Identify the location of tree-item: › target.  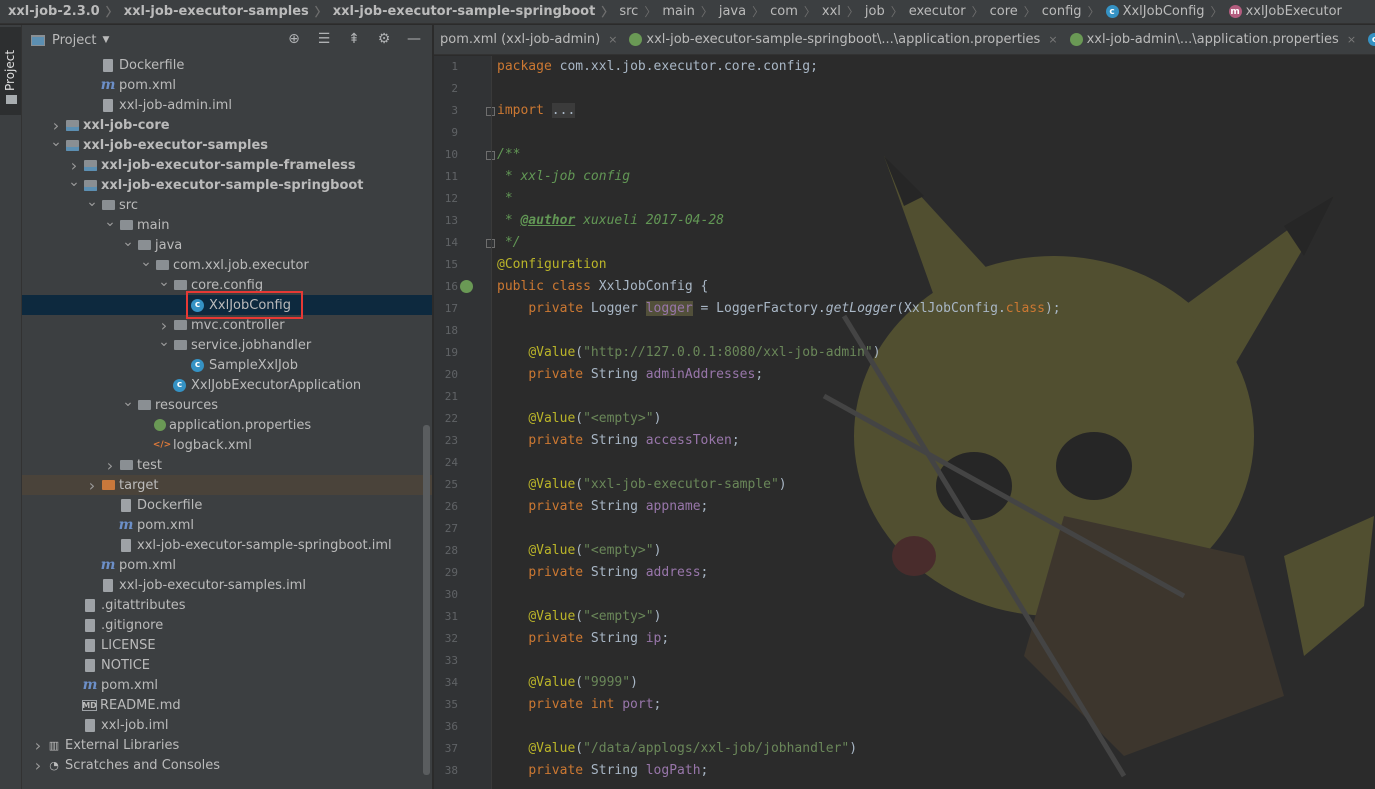
(227, 485).